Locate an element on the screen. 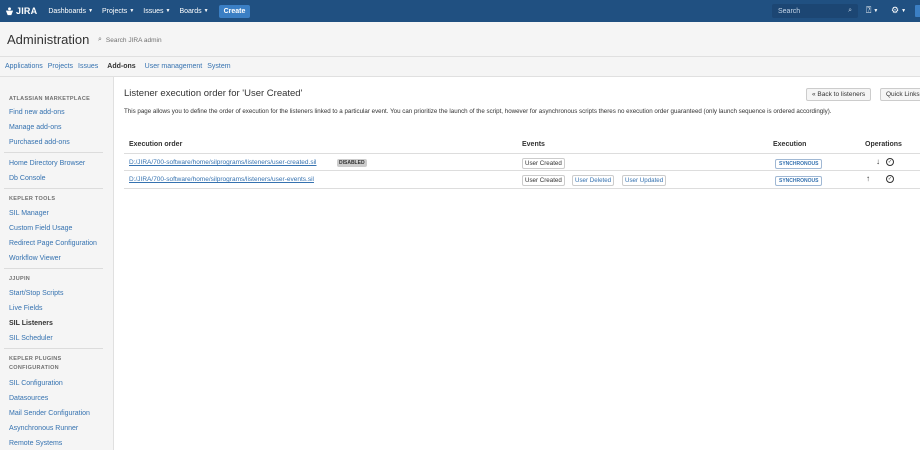 This screenshot has width=920, height=450. sidebar-item-redirect-page-configuration: Redirect Page Configuration is located at coordinates (53, 243).